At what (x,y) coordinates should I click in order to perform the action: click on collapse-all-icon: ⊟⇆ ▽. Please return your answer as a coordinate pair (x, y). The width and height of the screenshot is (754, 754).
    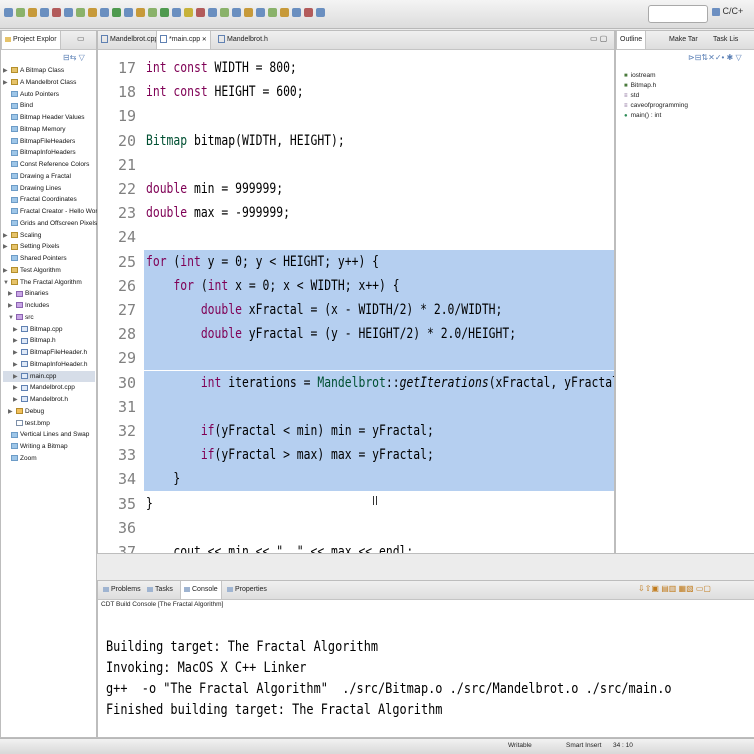
    Looking at the image, I should click on (74, 57).